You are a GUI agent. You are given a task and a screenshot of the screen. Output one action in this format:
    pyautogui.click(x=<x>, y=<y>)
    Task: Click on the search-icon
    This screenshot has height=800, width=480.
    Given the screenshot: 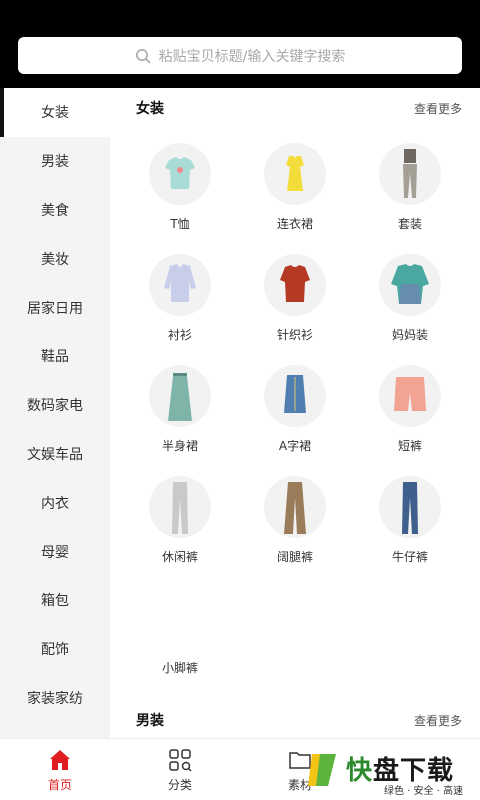 What is the action you would take?
    pyautogui.click(x=143, y=56)
    